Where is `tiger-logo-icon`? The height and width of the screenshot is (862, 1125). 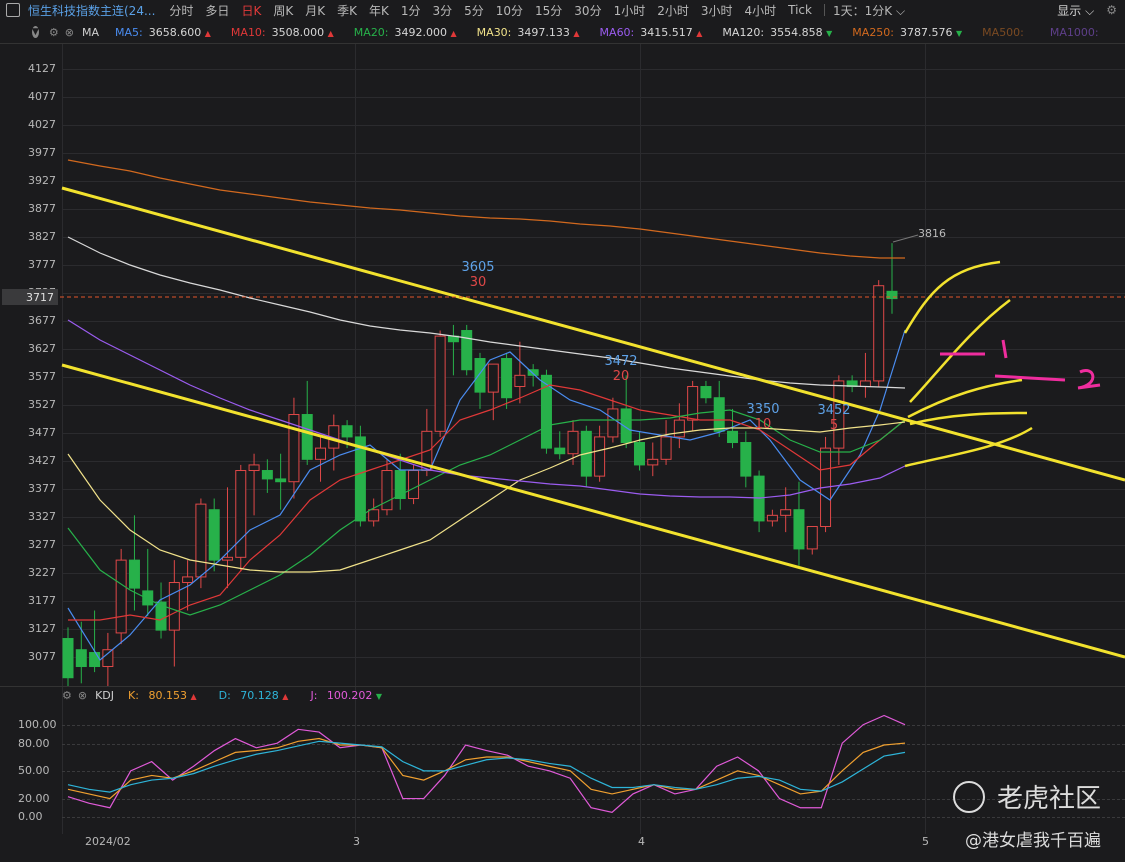
tiger-logo-icon is located at coordinates (968, 796).